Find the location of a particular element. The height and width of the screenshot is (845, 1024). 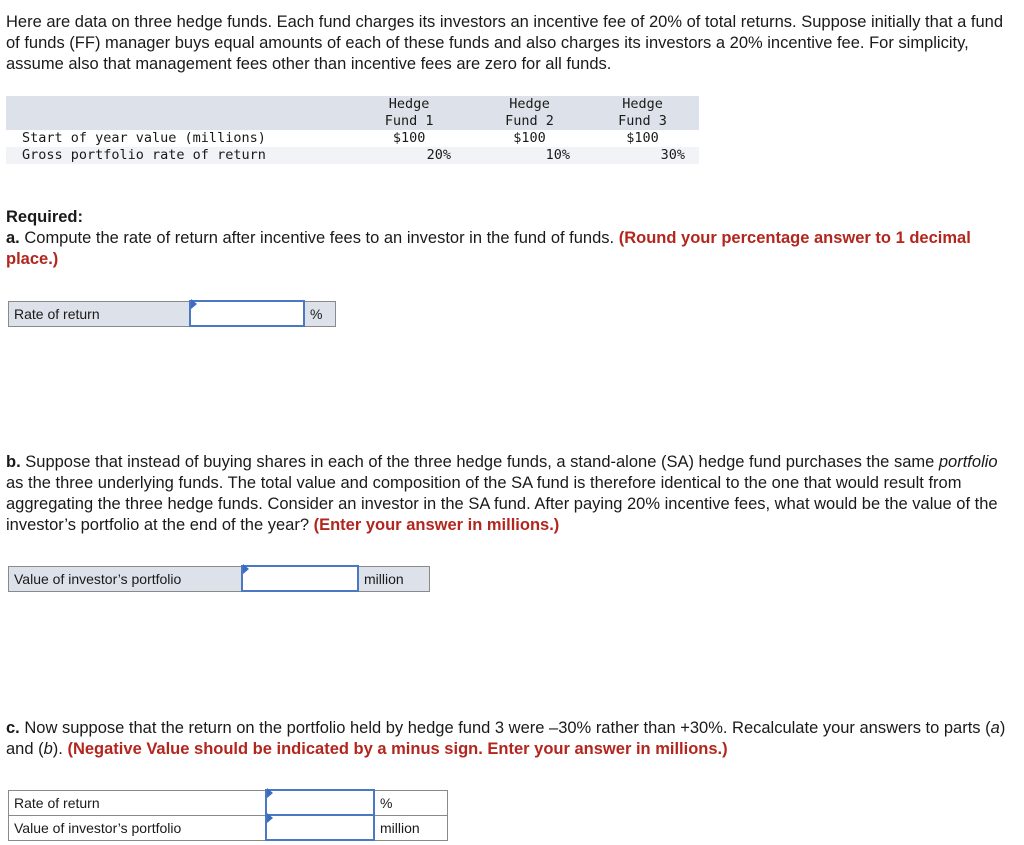

row-label: Start of year value (millions) is located at coordinates (144, 138).